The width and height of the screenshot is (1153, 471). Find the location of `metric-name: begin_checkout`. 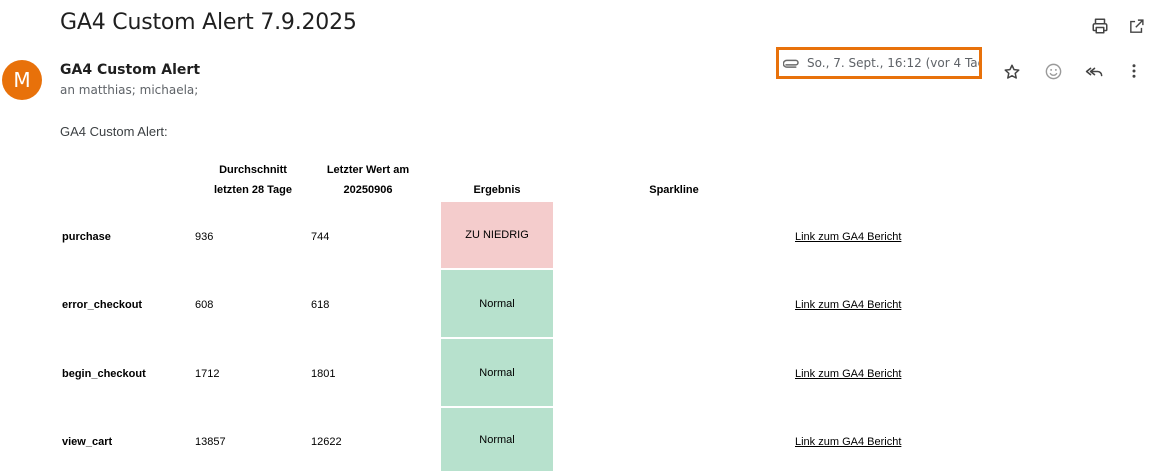

metric-name: begin_checkout is located at coordinates (104, 374).